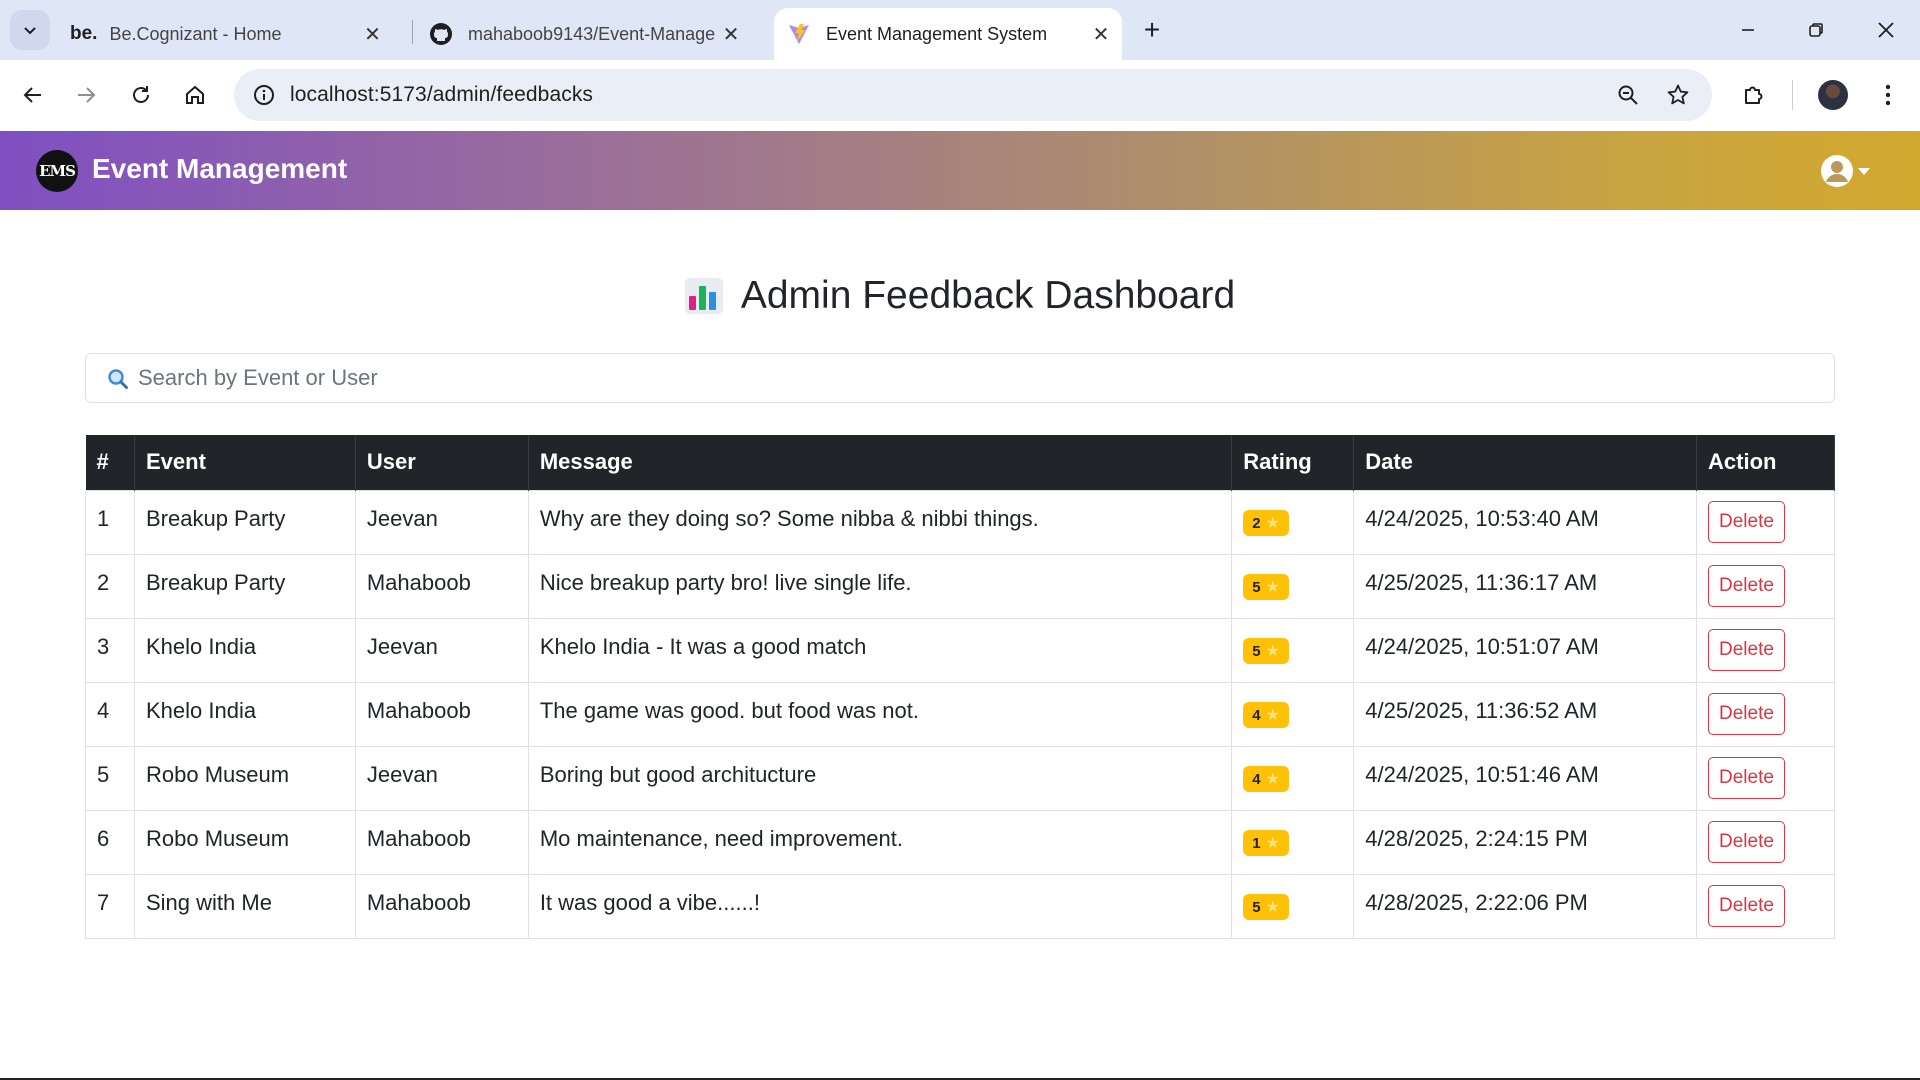 The height and width of the screenshot is (1080, 1920). I want to click on row-number: 6, so click(110, 842).